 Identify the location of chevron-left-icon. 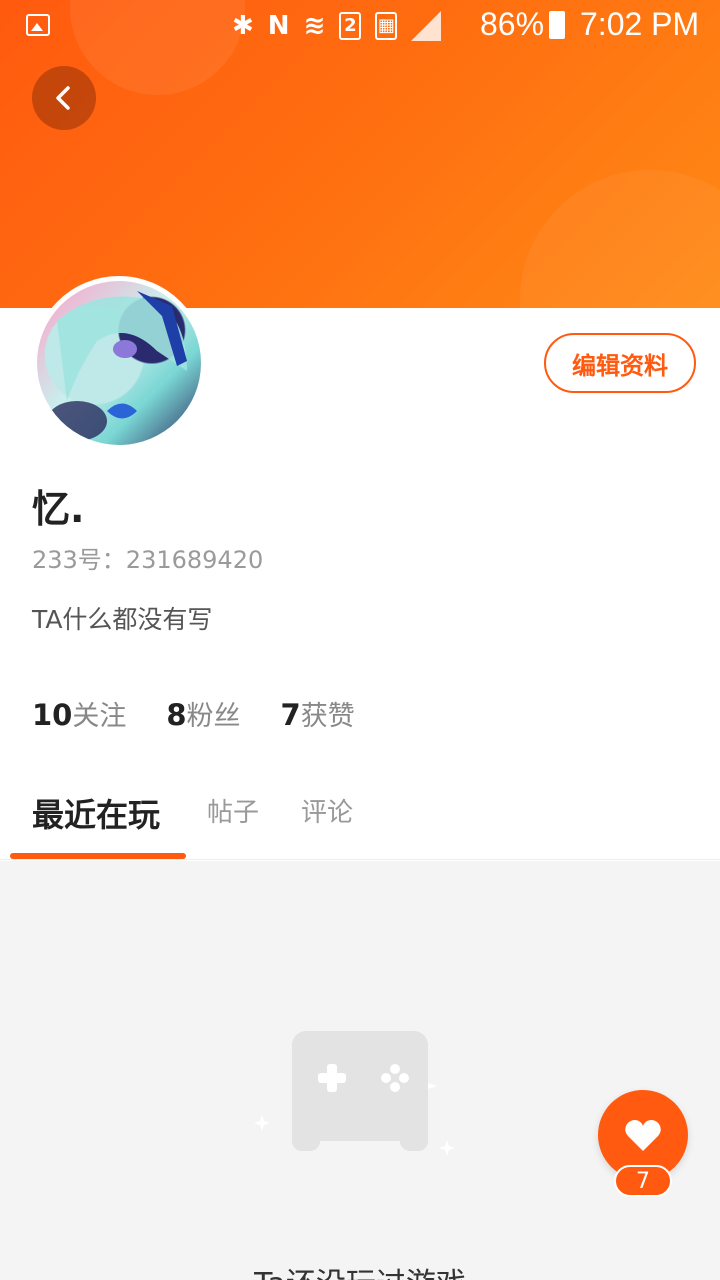
(63, 98).